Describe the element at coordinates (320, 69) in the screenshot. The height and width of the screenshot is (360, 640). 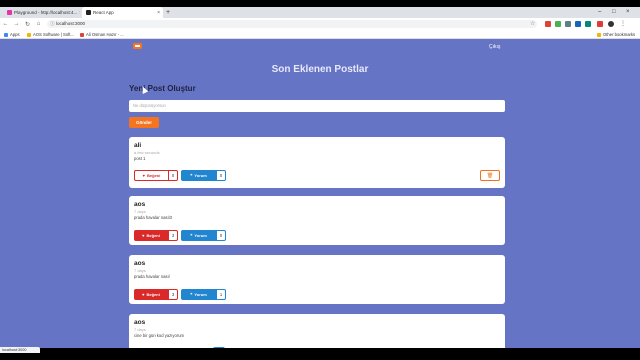
I see `page-title: Son Eklenen Postlar` at that location.